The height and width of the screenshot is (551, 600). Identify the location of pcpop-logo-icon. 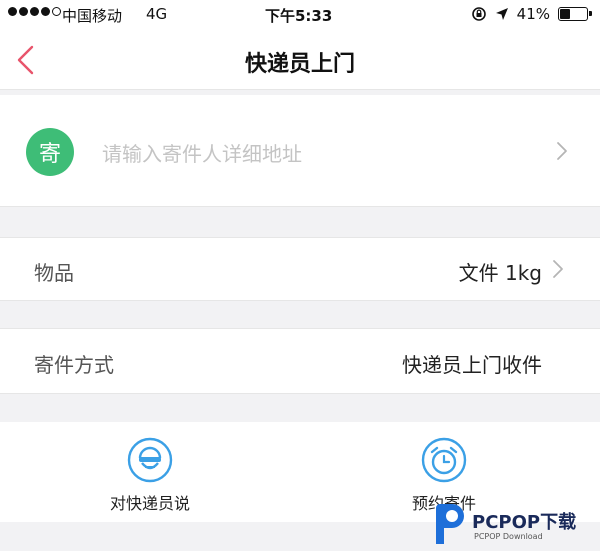
(450, 524).